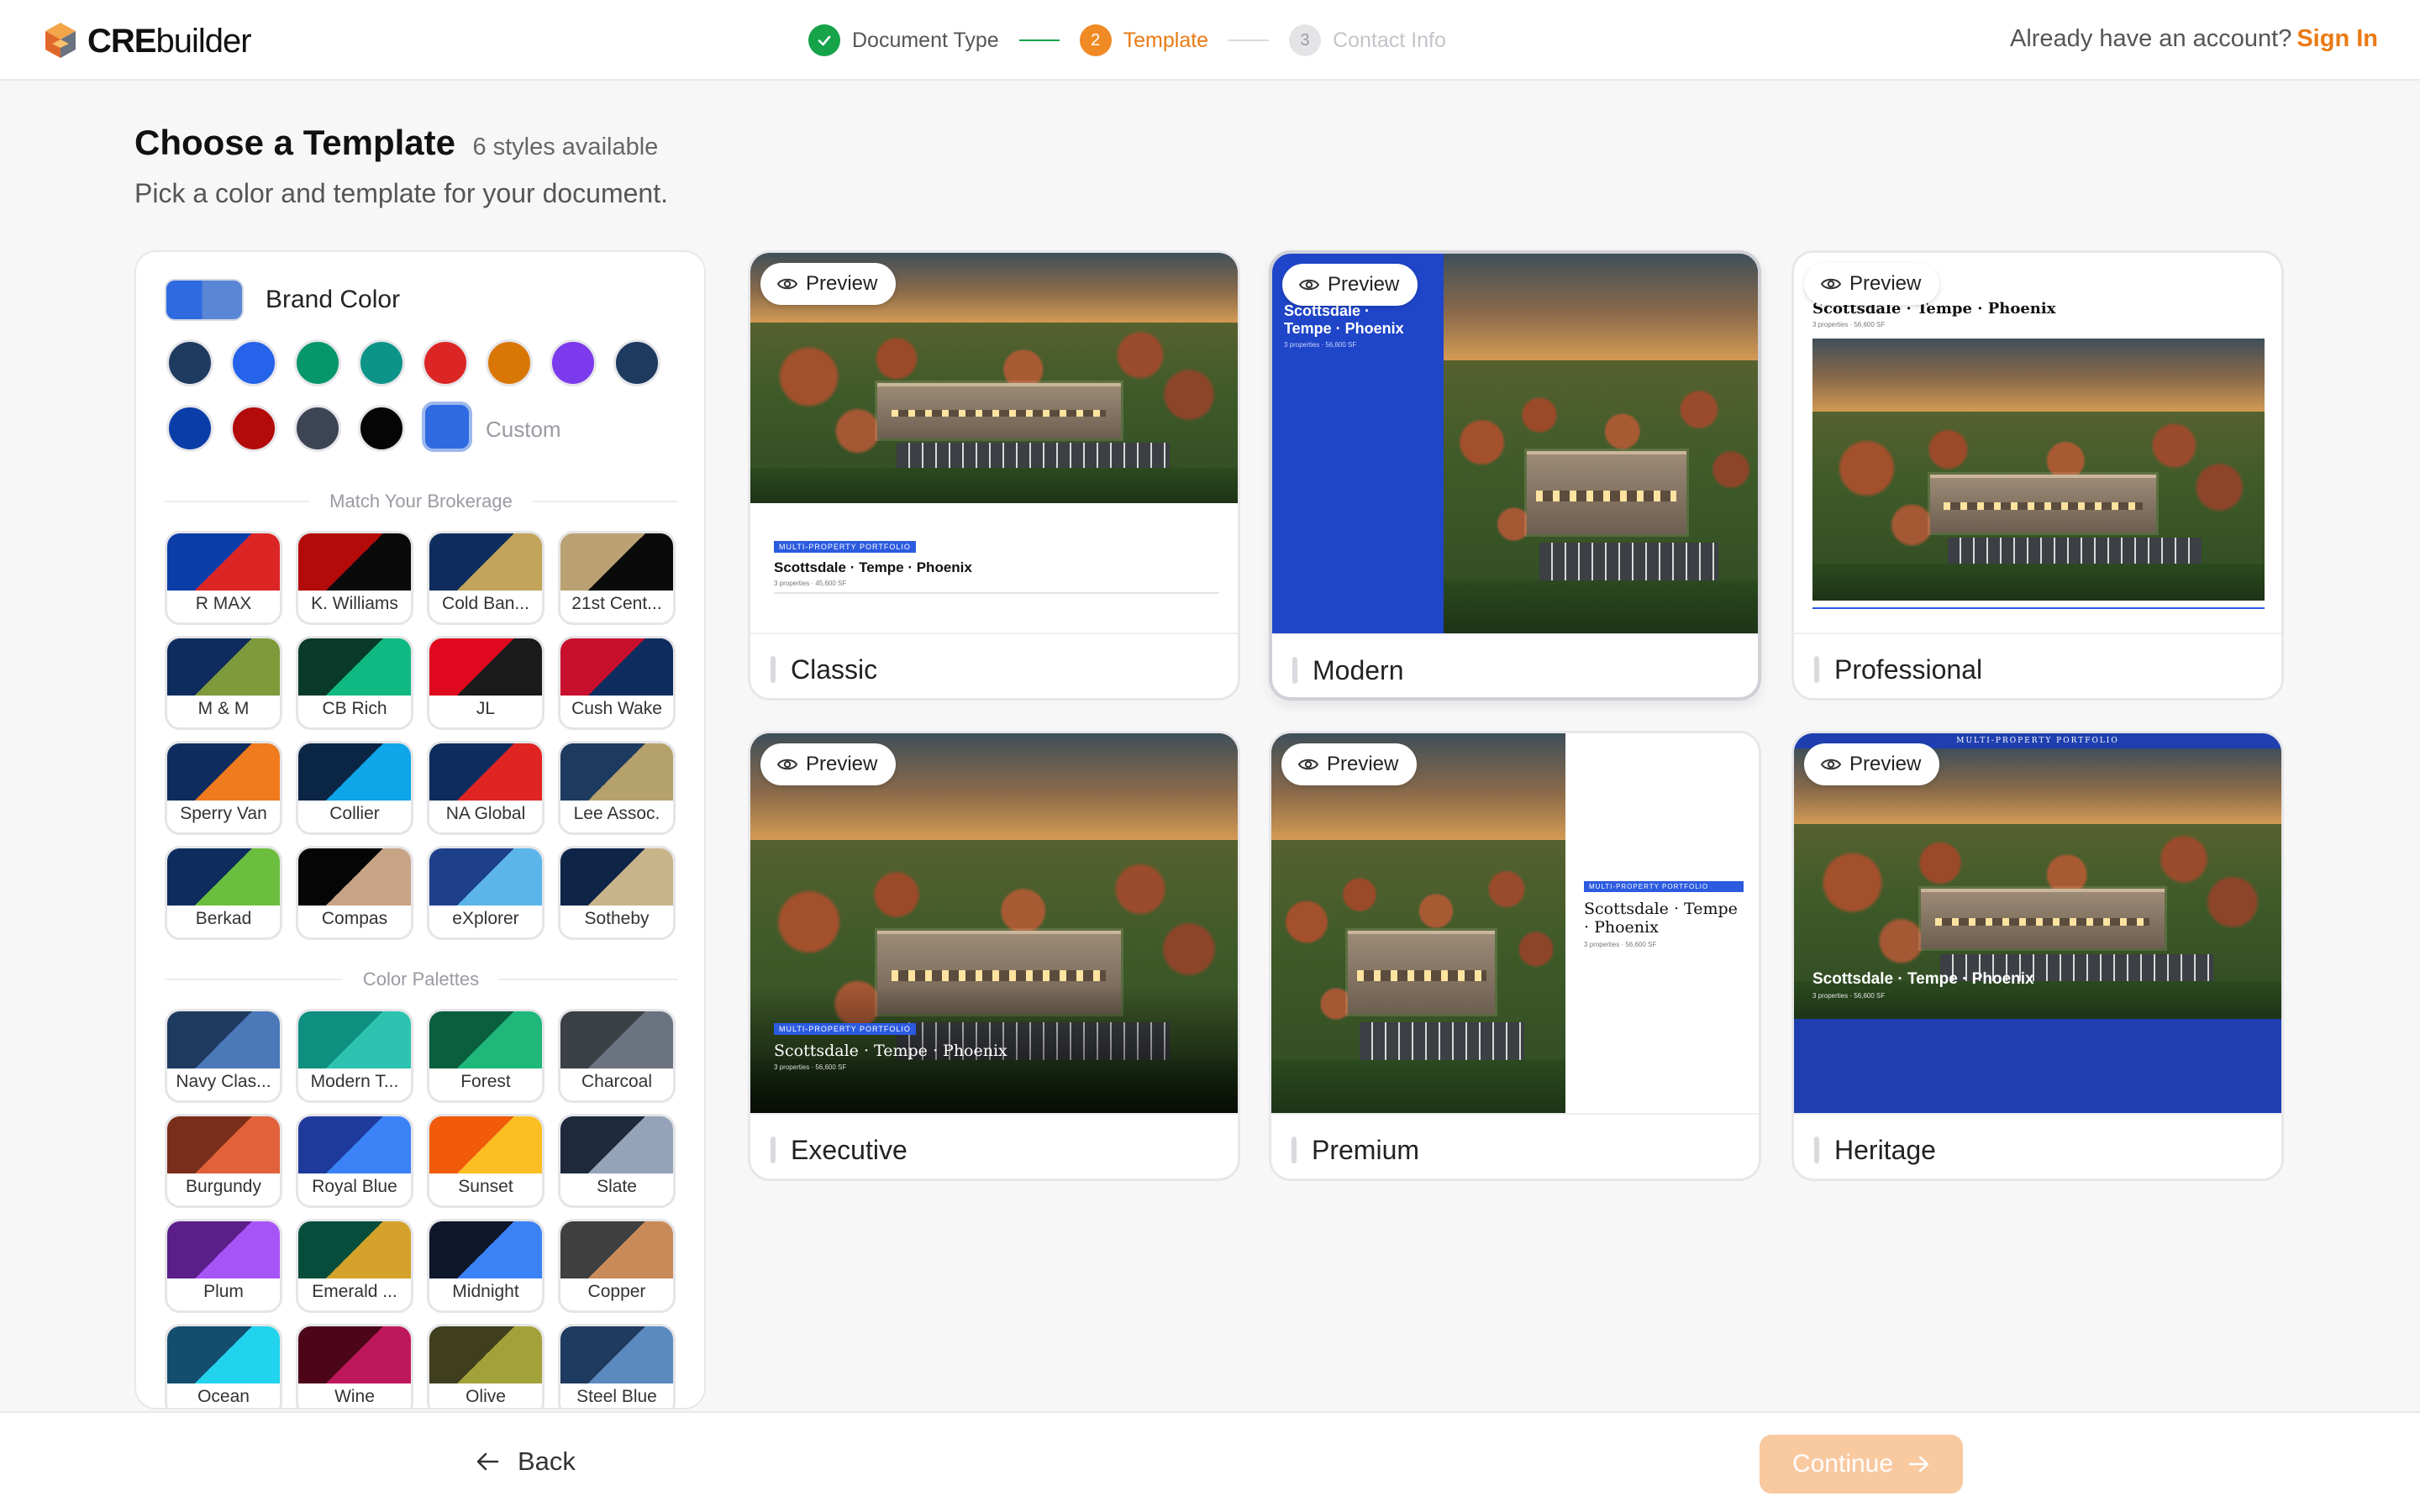 Image resolution: width=2420 pixels, height=1512 pixels. I want to click on logo: CREbuilder, so click(146, 41).